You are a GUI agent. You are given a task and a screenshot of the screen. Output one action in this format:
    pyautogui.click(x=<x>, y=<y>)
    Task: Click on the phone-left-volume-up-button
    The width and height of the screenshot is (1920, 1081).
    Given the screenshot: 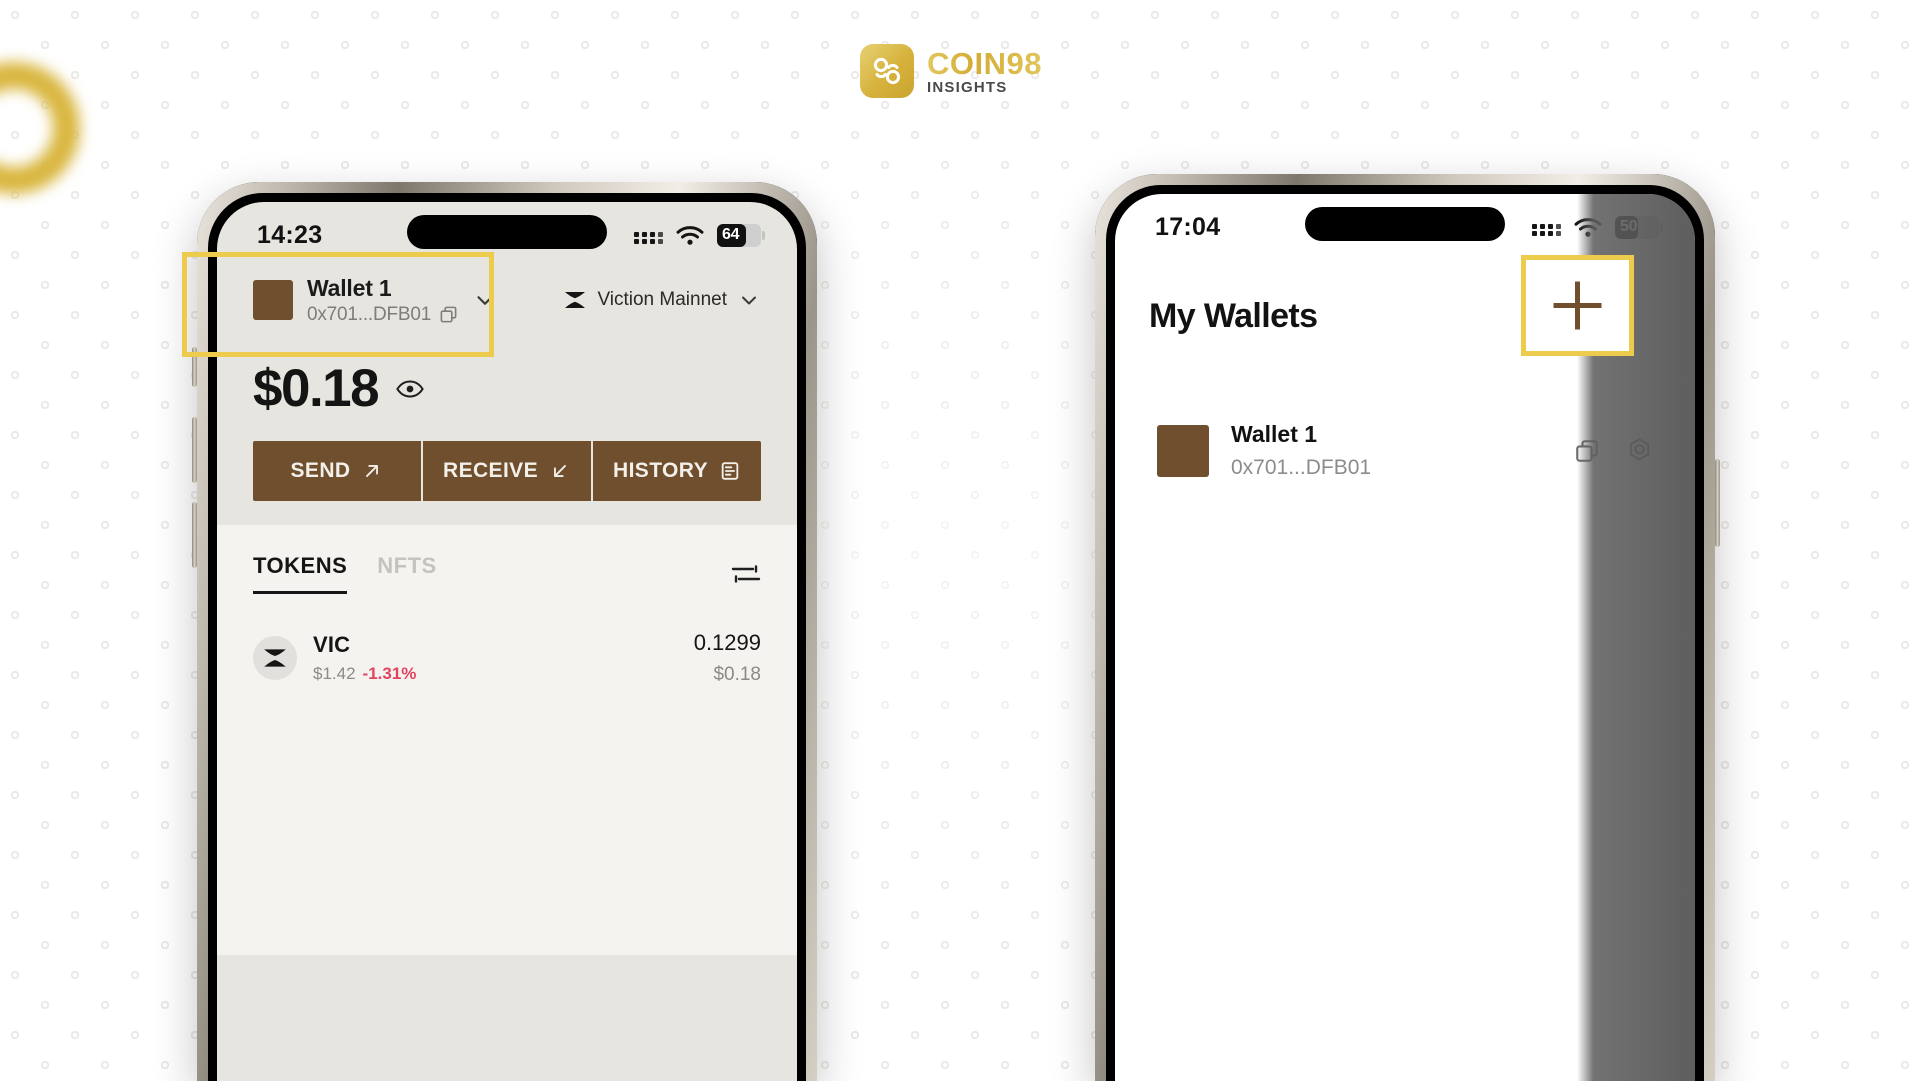 What is the action you would take?
    pyautogui.click(x=194, y=450)
    